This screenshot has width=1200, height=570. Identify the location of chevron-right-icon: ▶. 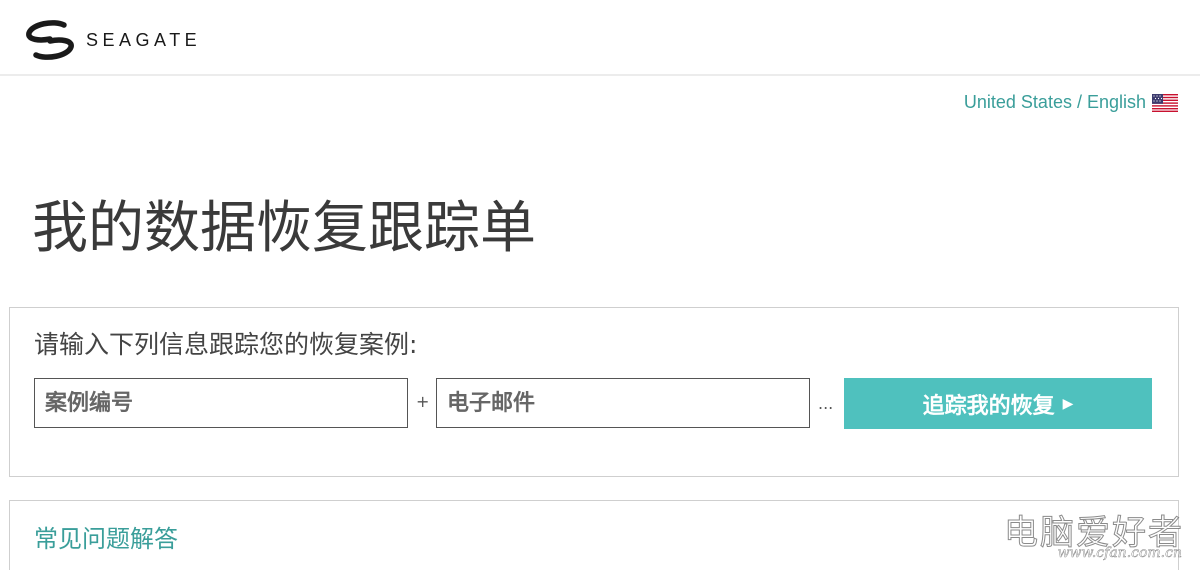
(1068, 403).